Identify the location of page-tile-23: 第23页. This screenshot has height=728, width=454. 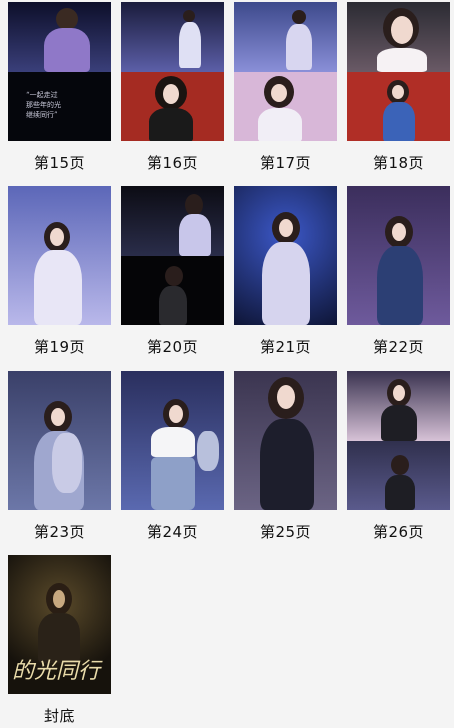
(59, 456).